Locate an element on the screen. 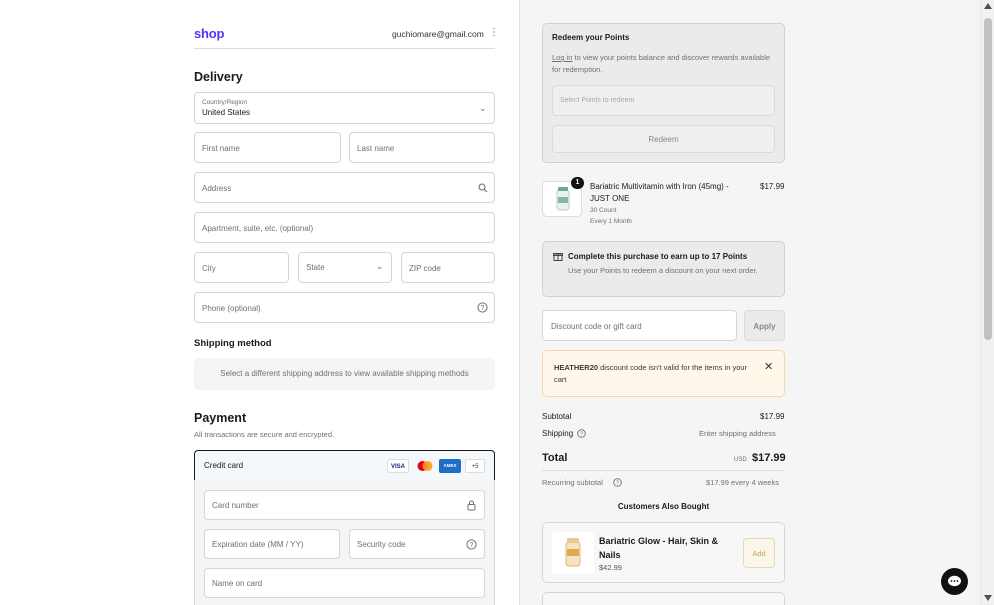 This screenshot has width=994, height=605. expiration-field: Expiration date (MM / YY) is located at coordinates (272, 544).